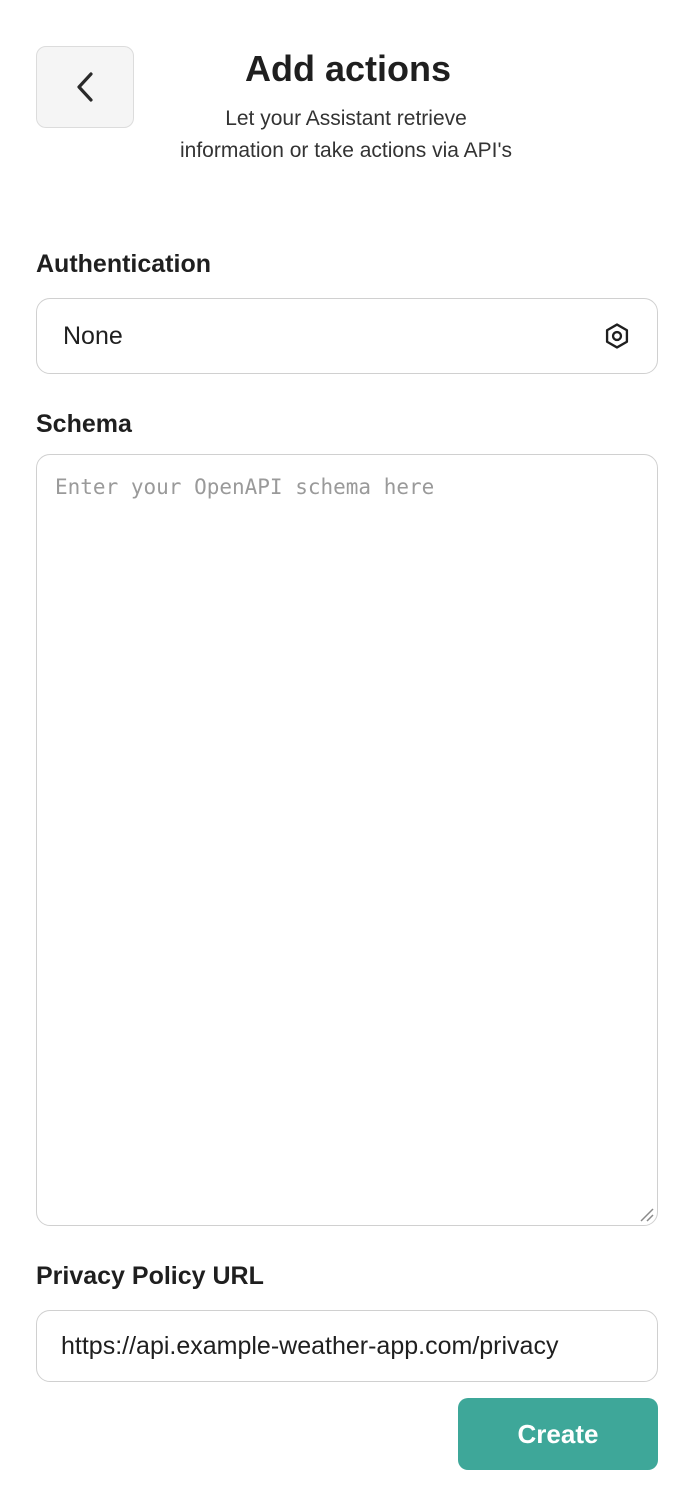 The image size is (676, 1486). Describe the element at coordinates (84, 424) in the screenshot. I see `schema-label: Schema` at that location.